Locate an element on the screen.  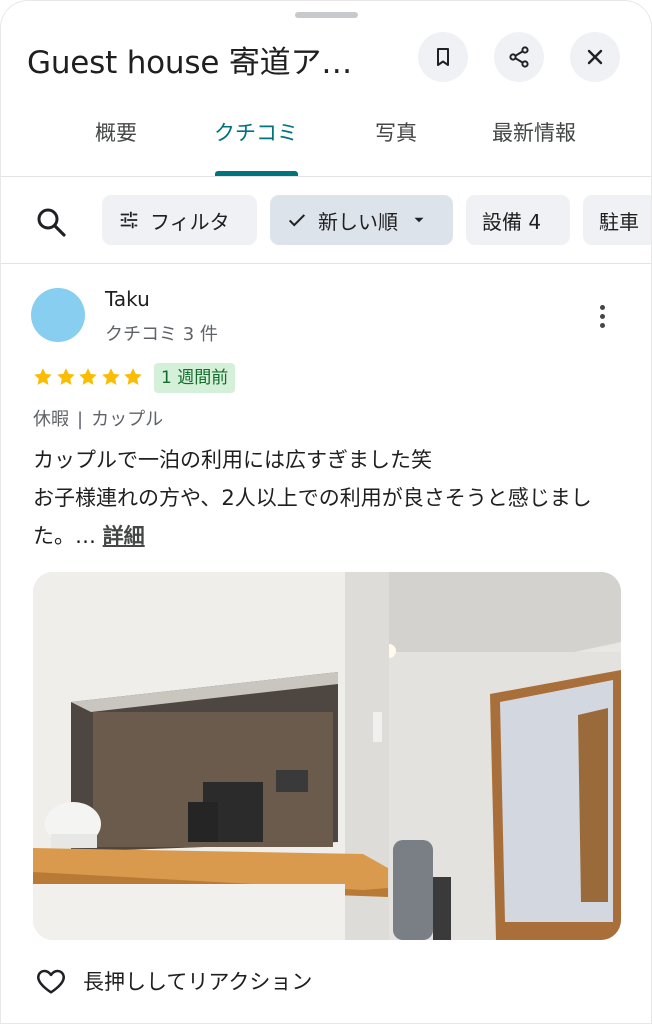
author-review-count: クチコミ 3 件 is located at coordinates (161, 334).